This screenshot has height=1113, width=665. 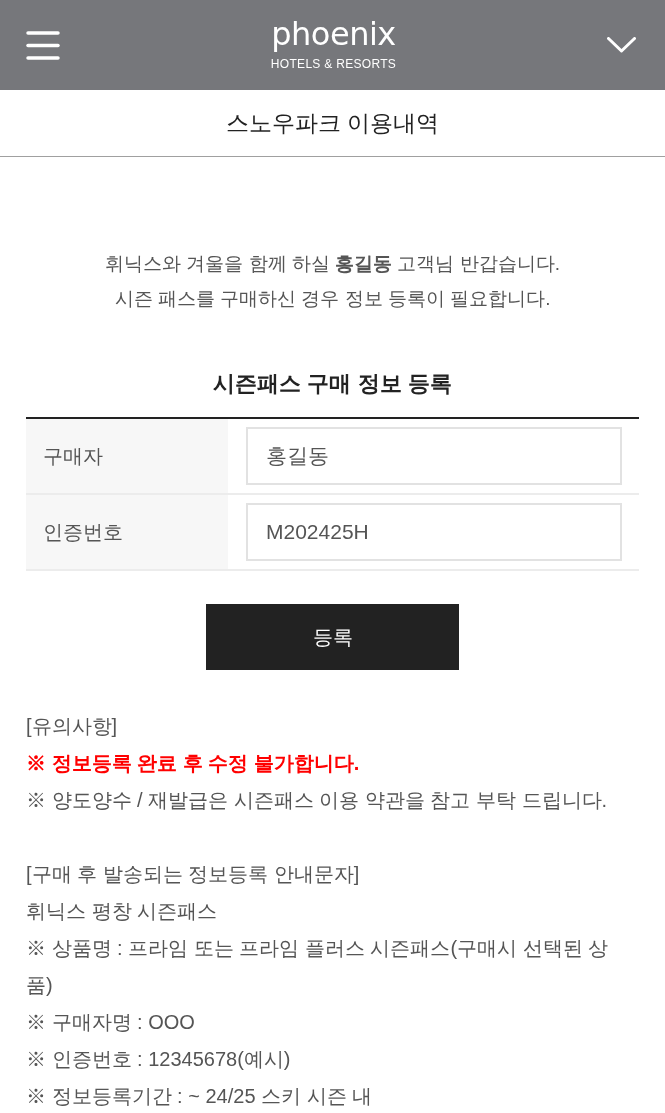 I want to click on text-input: 홍길동, so click(x=434, y=456).